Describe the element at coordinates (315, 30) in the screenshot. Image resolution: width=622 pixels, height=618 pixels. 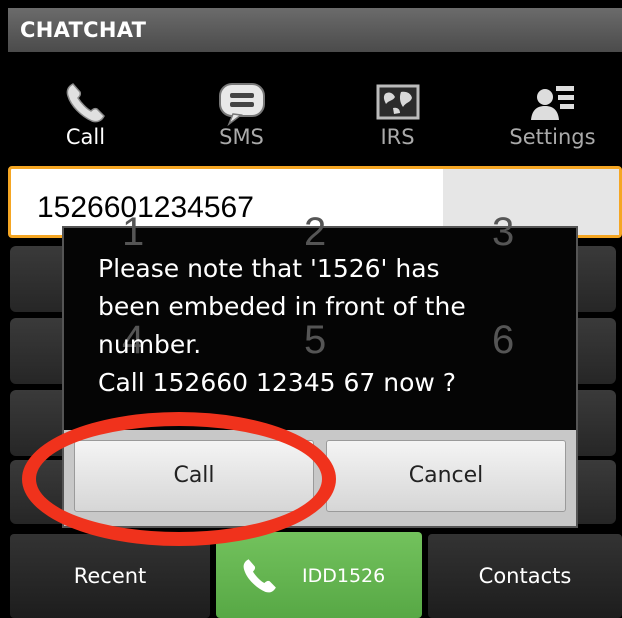
I see `titlebar-background: CHATCHAT` at that location.